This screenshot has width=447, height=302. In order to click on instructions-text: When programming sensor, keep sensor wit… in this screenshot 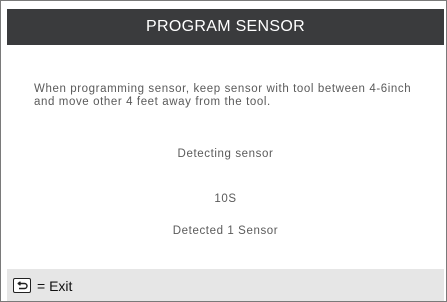, I will do `click(223, 95)`.